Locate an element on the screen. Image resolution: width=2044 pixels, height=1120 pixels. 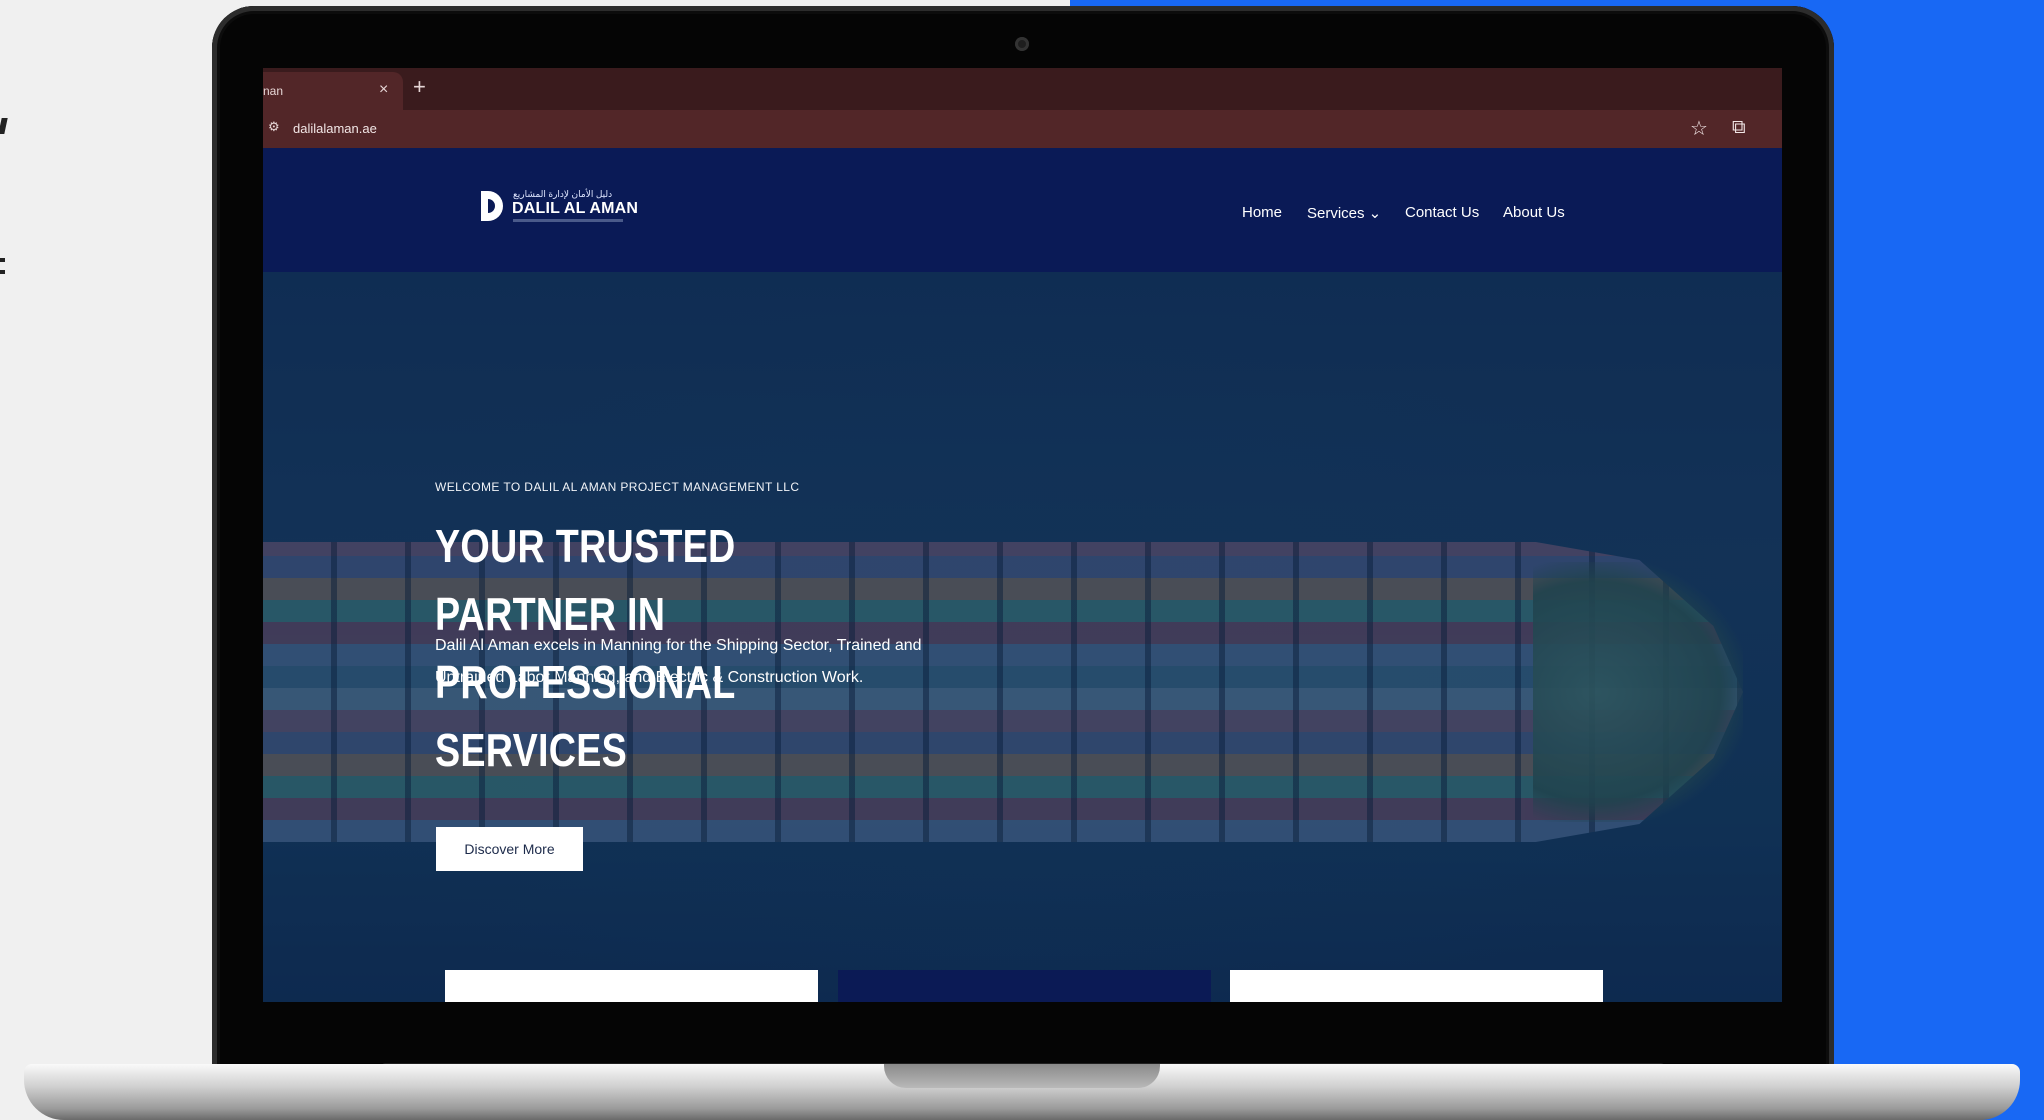
extensions-icon: ⧉ is located at coordinates (1739, 128).